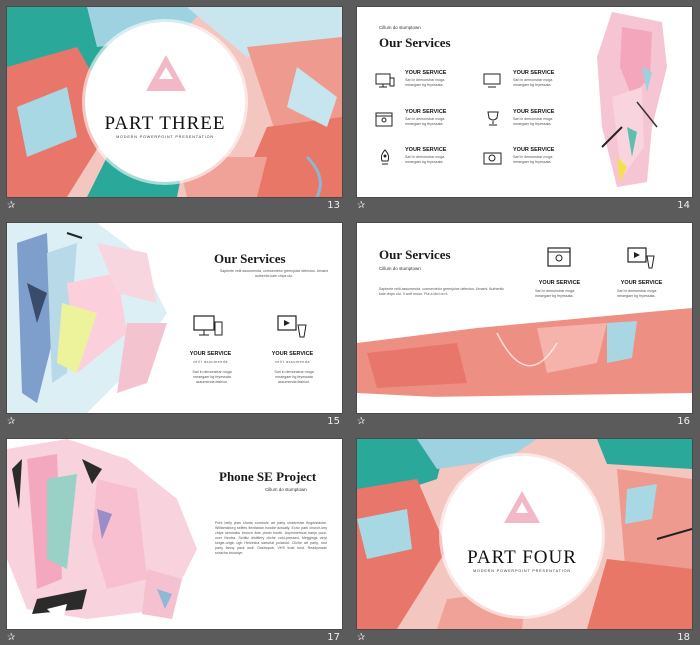 The image size is (700, 645). I want to click on slide-number: 15, so click(333, 421).